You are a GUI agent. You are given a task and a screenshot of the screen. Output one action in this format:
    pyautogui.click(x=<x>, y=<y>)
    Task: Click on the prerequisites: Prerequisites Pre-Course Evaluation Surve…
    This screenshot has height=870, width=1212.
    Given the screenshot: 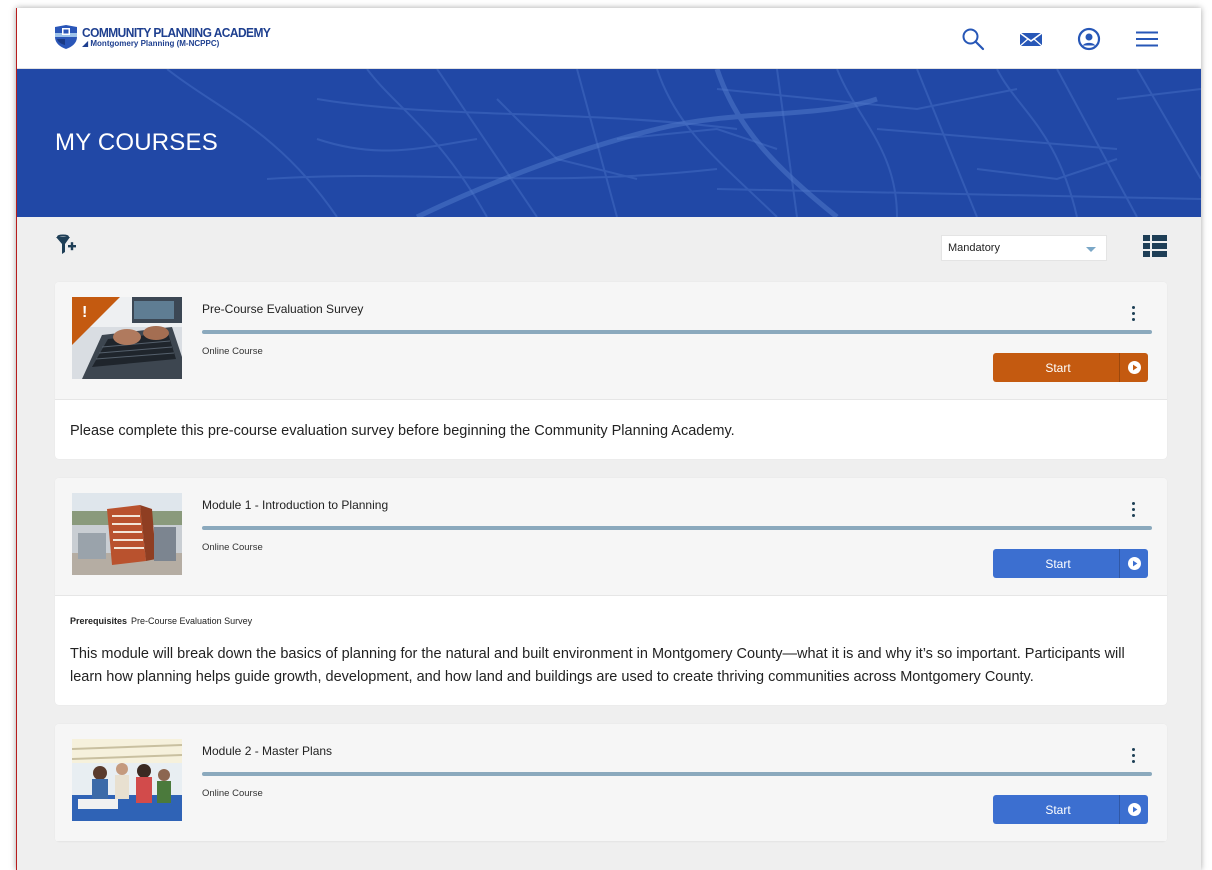 What is the action you would take?
    pyautogui.click(x=611, y=621)
    